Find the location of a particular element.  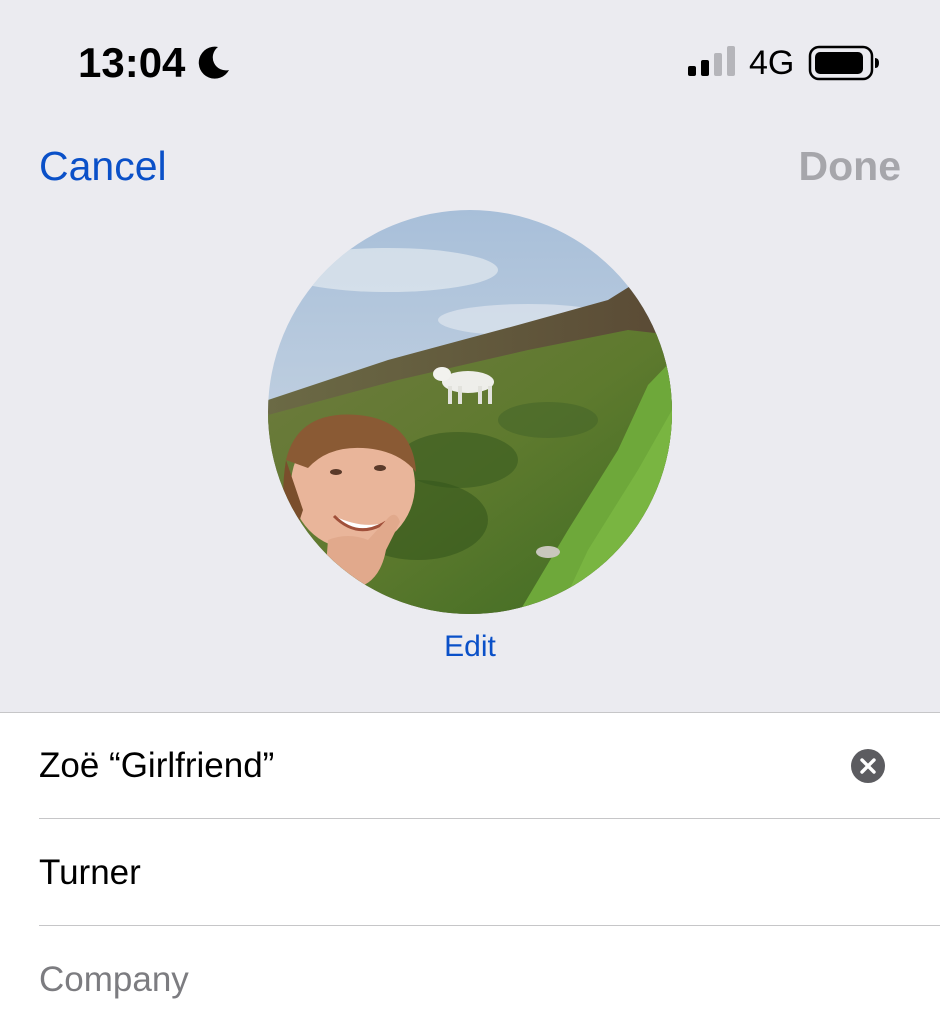

cancel-button: Cancel is located at coordinates (103, 166).